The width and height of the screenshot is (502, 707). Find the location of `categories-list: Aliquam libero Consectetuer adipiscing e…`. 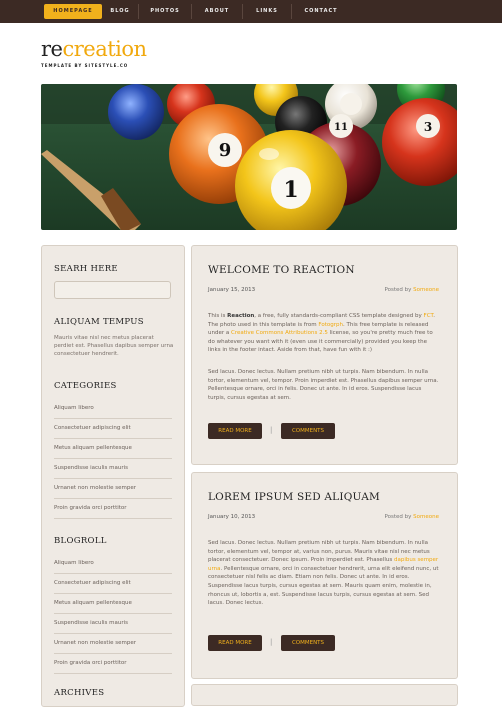

categories-list: Aliquam libero Consectetuer adipiscing e… is located at coordinates (113, 459).